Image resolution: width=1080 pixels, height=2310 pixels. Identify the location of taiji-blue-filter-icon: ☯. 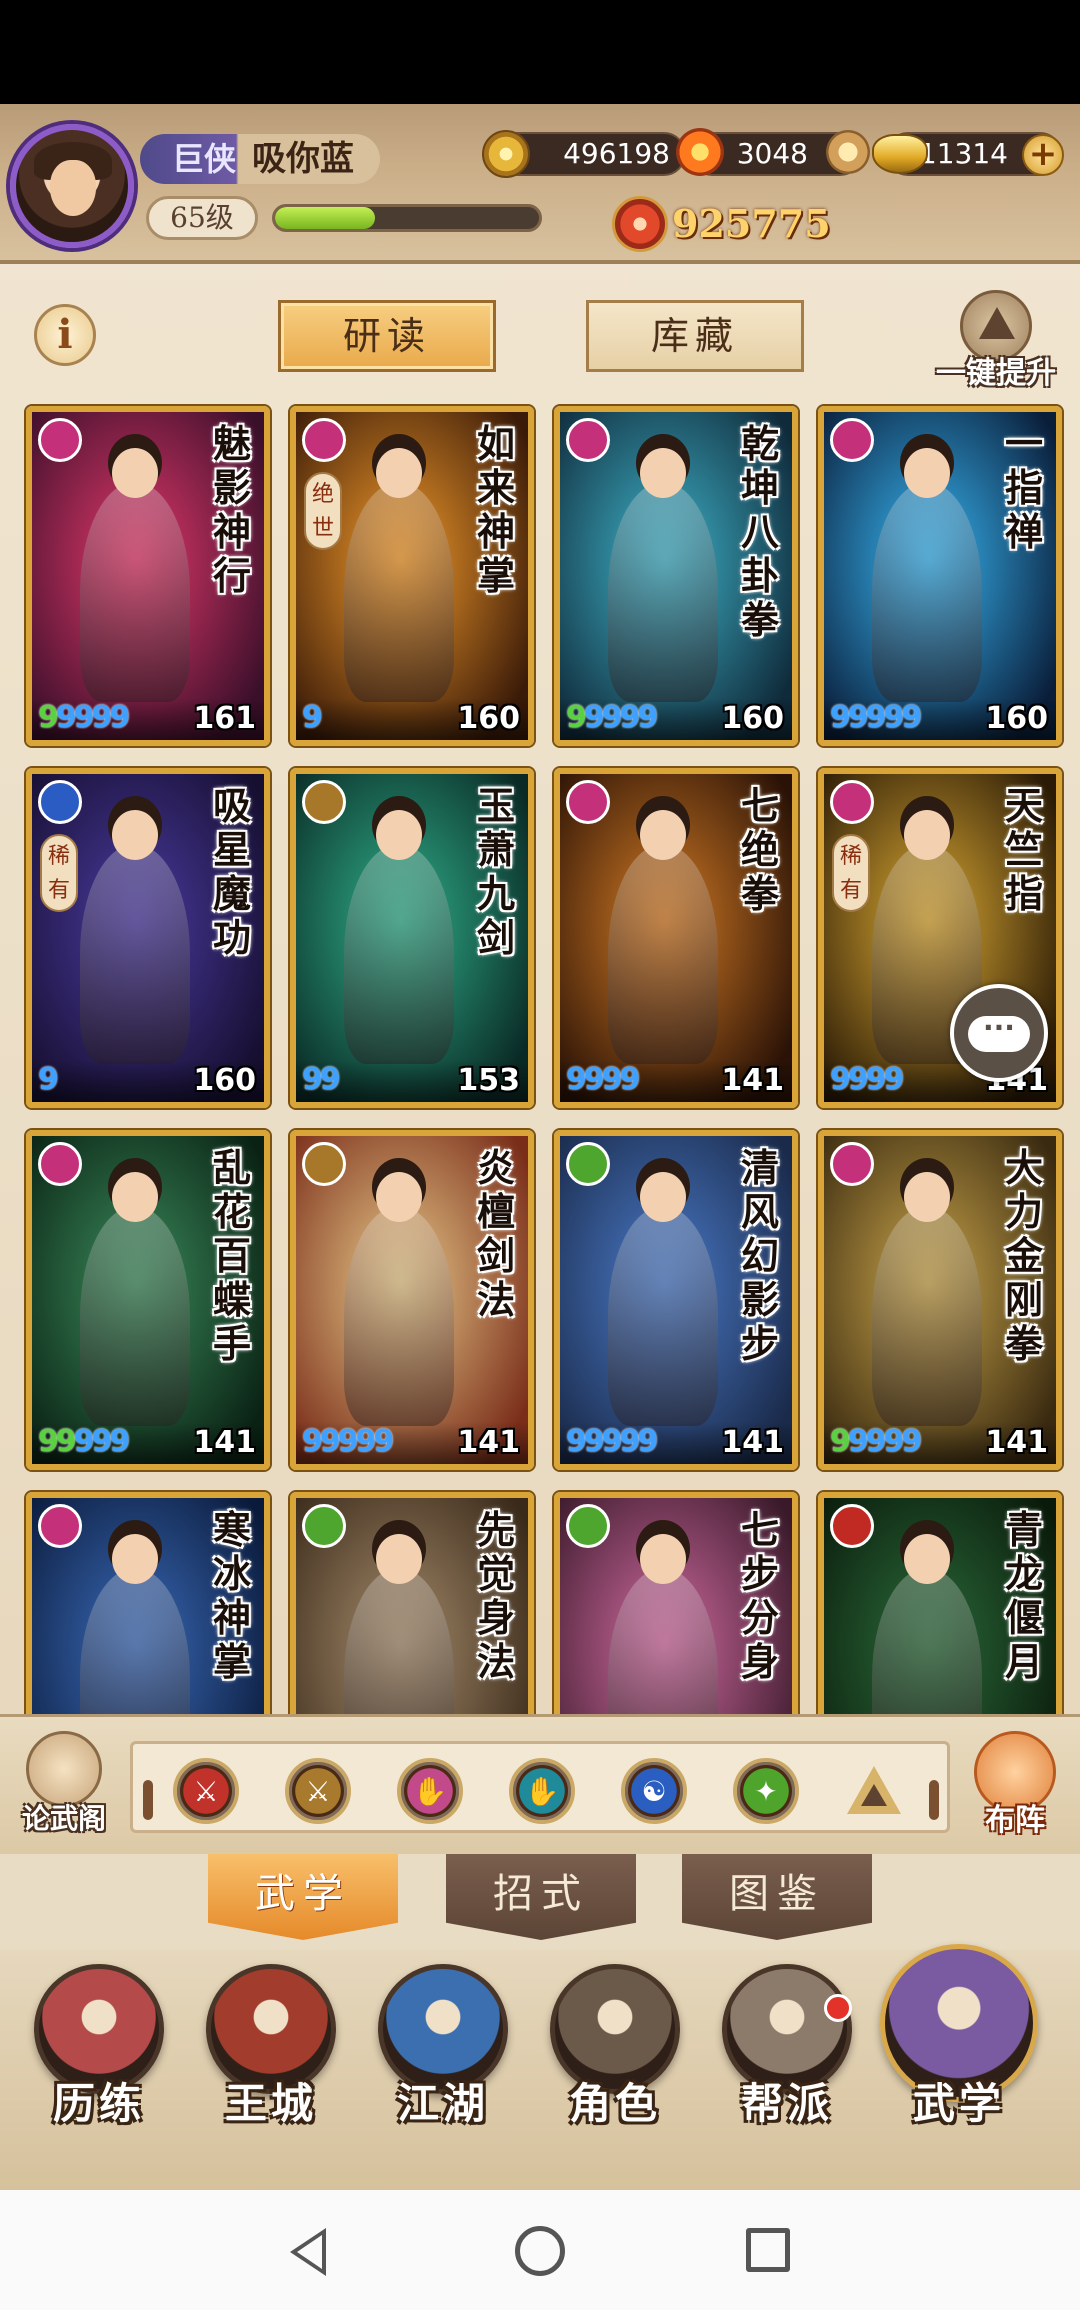
(654, 1791).